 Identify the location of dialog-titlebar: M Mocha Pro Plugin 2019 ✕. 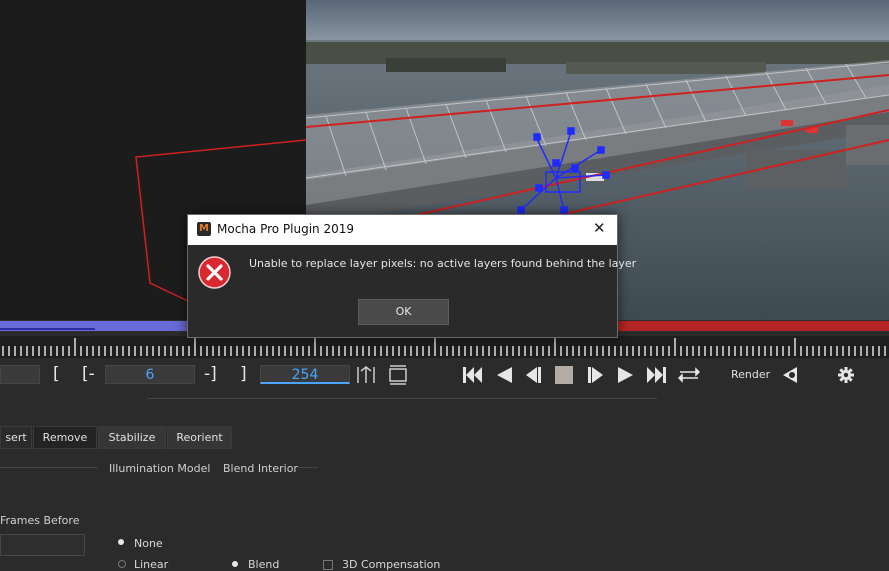
(402, 230).